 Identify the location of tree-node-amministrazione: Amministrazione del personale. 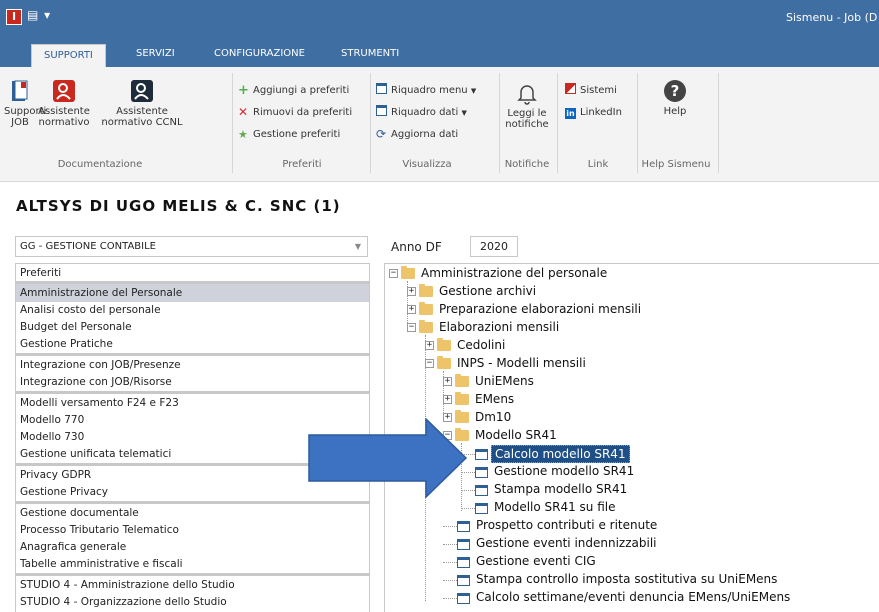
(514, 273).